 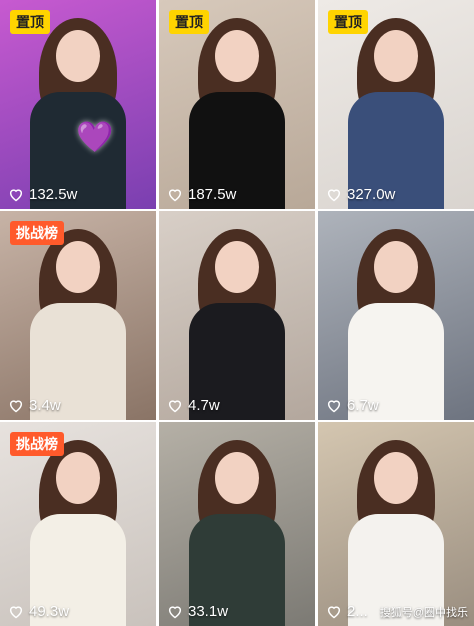 I want to click on like-count-value: 6.7w, so click(x=363, y=405).